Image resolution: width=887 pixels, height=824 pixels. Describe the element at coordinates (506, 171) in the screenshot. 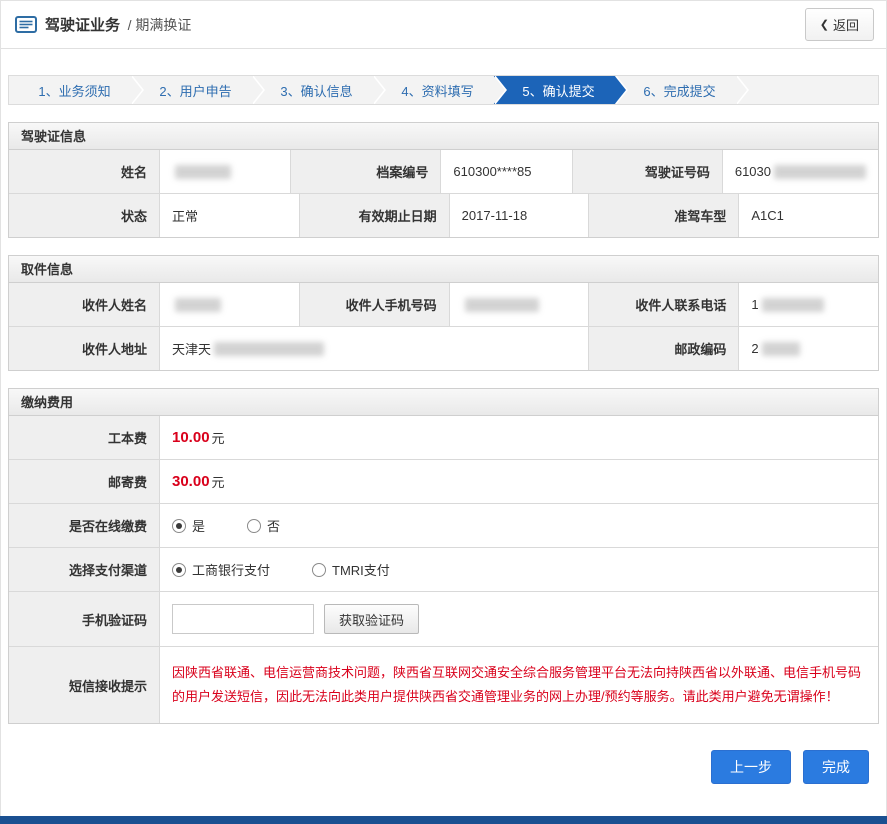

I see `file-no-value: 610300****85` at that location.